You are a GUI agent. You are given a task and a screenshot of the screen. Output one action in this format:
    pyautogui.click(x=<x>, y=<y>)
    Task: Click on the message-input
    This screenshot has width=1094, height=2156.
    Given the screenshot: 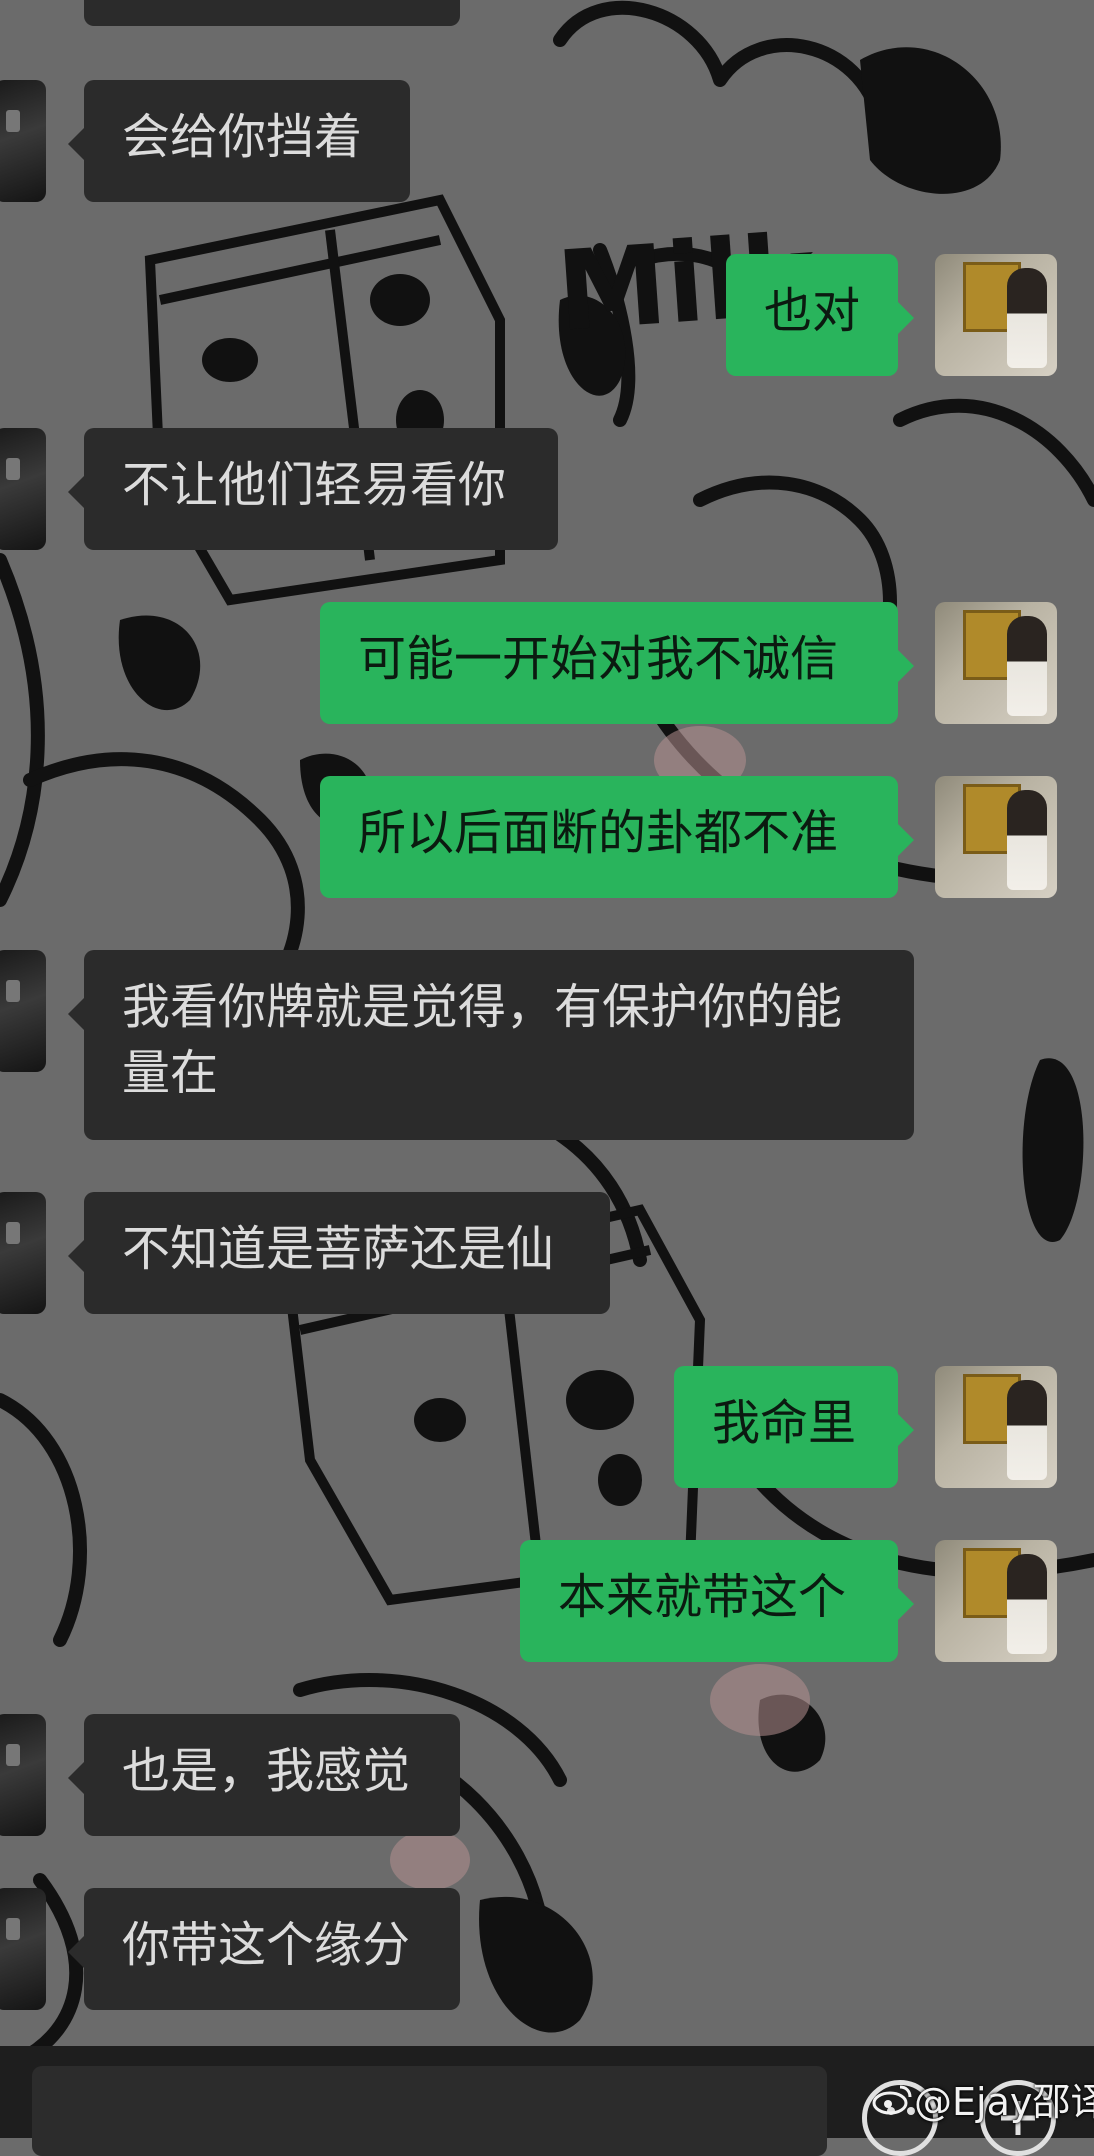 What is the action you would take?
    pyautogui.click(x=429, y=2111)
    